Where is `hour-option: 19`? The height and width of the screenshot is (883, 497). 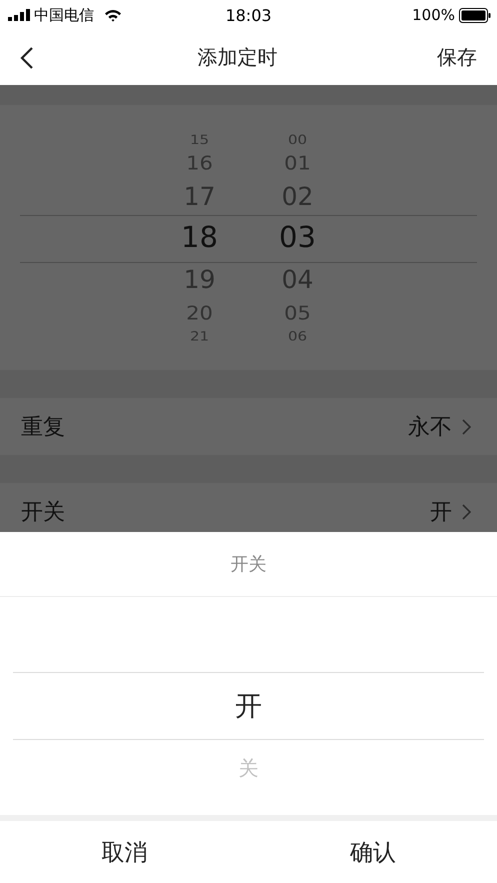
hour-option: 19 is located at coordinates (200, 279).